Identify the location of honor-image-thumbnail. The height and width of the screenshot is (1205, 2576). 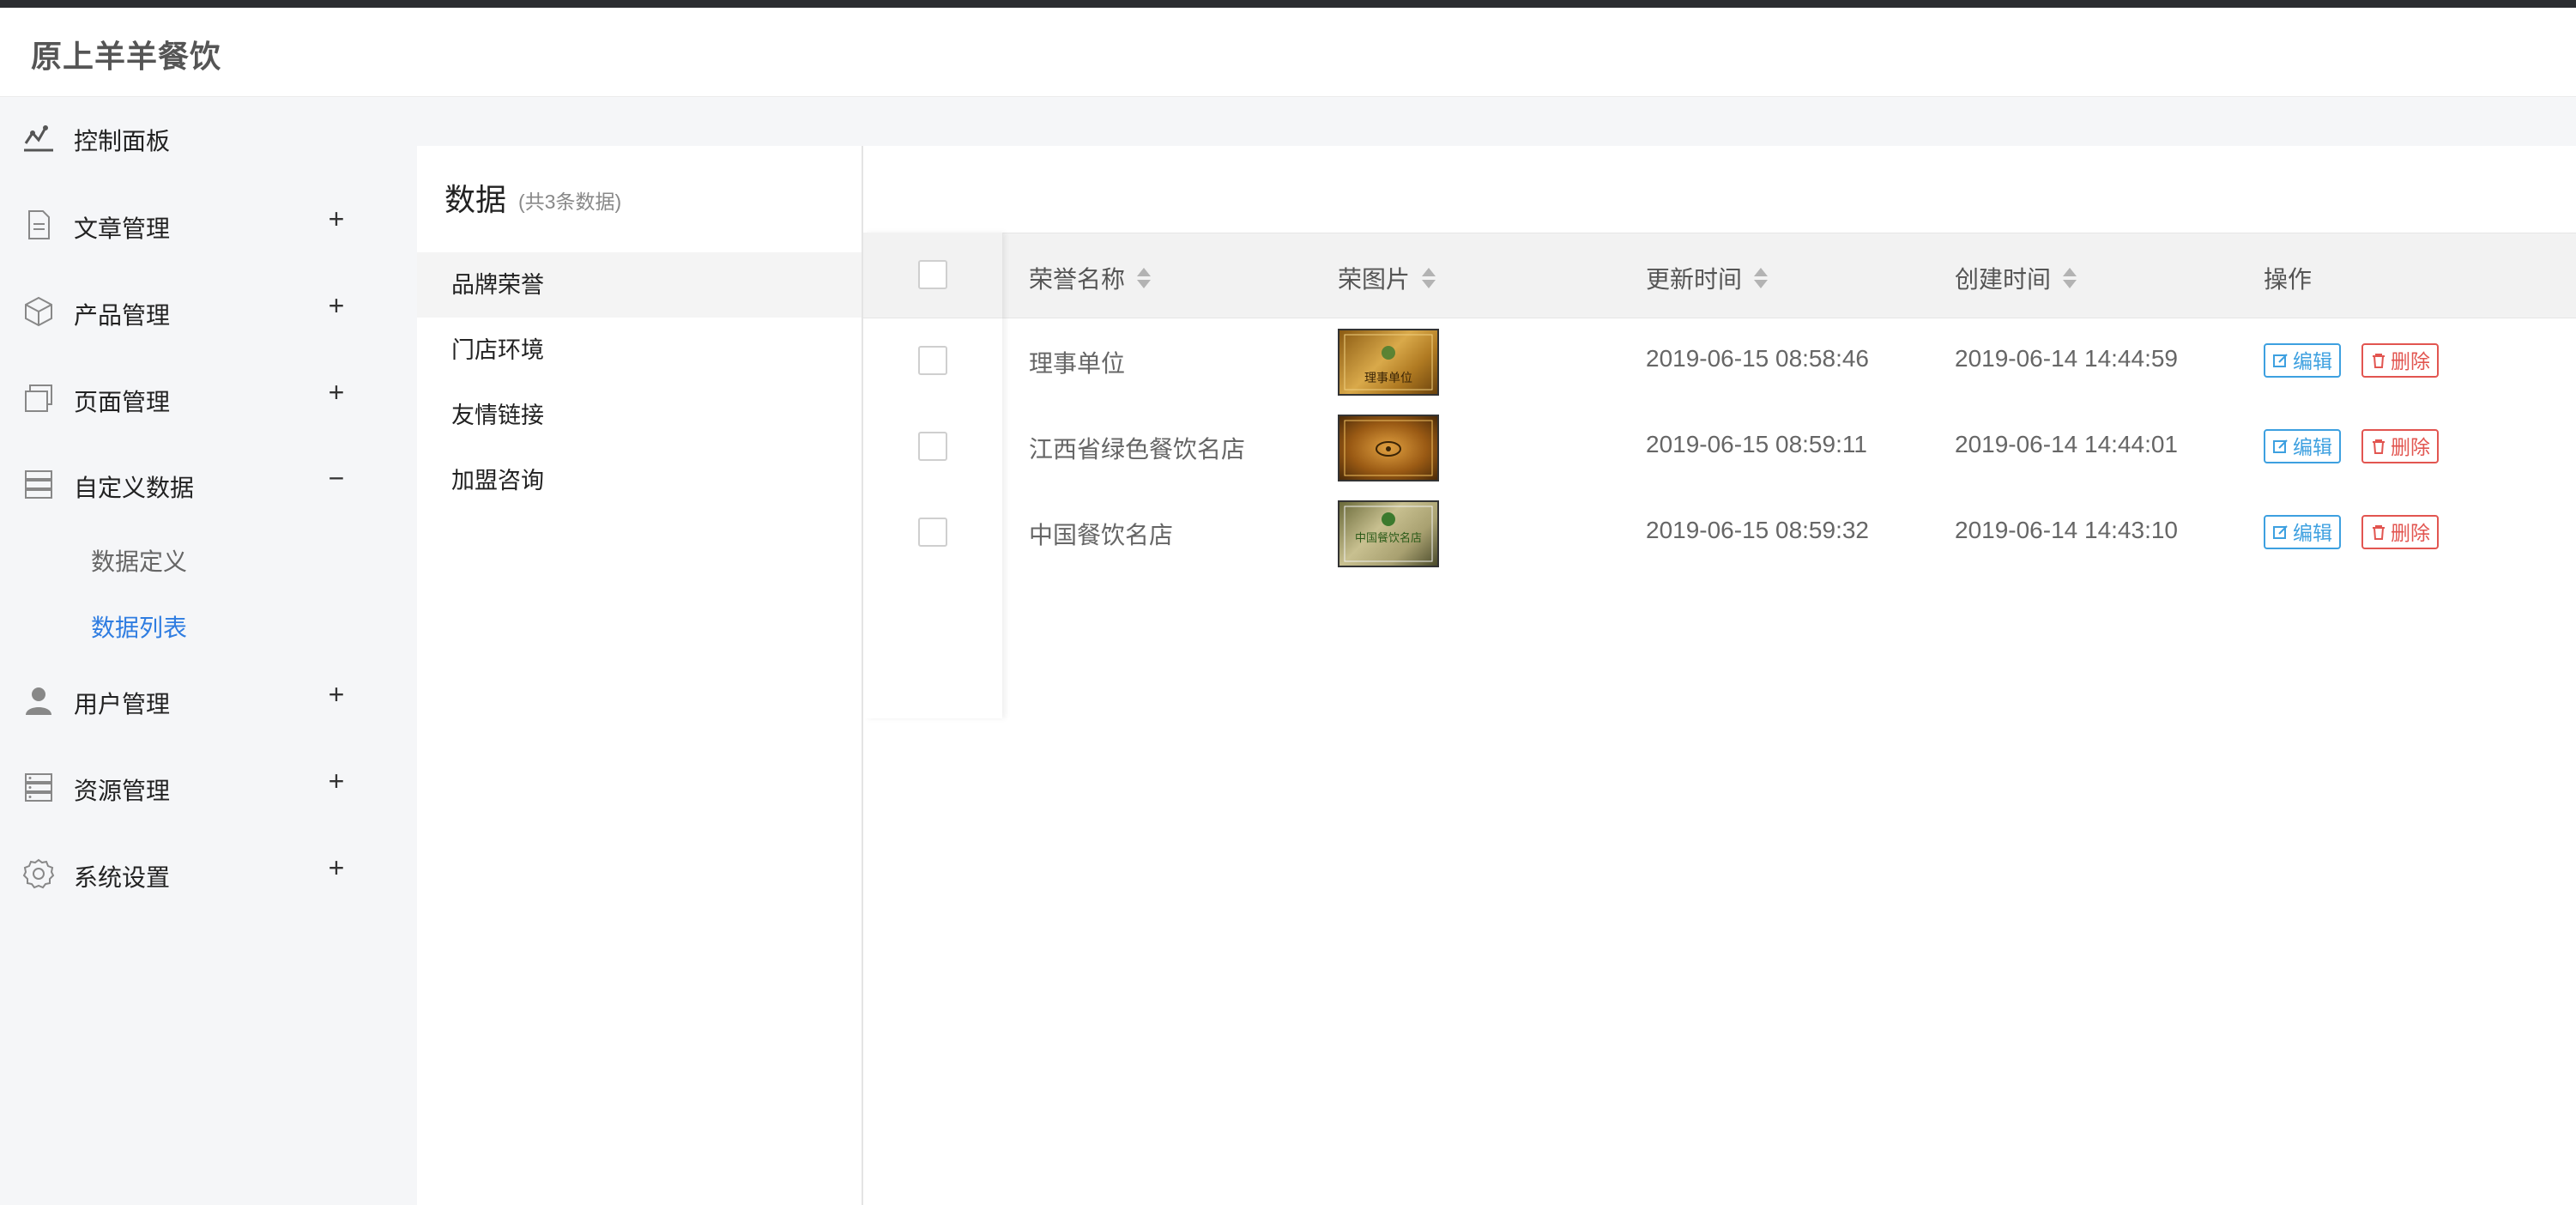
(1388, 448).